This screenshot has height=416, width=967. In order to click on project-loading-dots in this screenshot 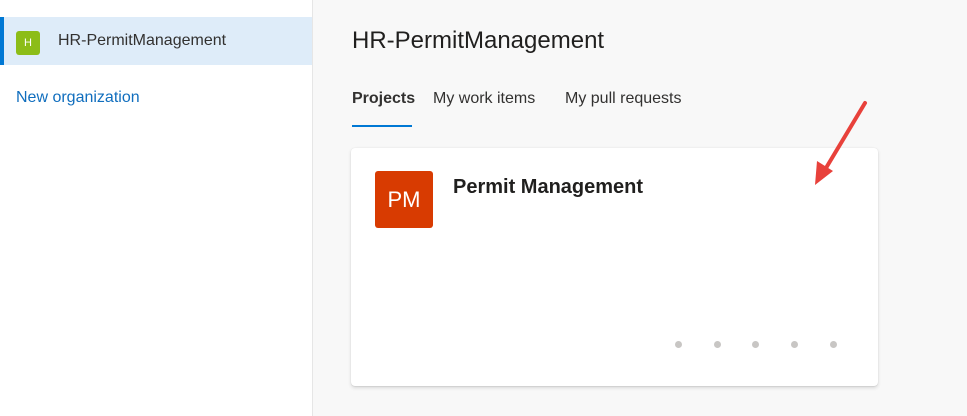, I will do `click(760, 346)`.